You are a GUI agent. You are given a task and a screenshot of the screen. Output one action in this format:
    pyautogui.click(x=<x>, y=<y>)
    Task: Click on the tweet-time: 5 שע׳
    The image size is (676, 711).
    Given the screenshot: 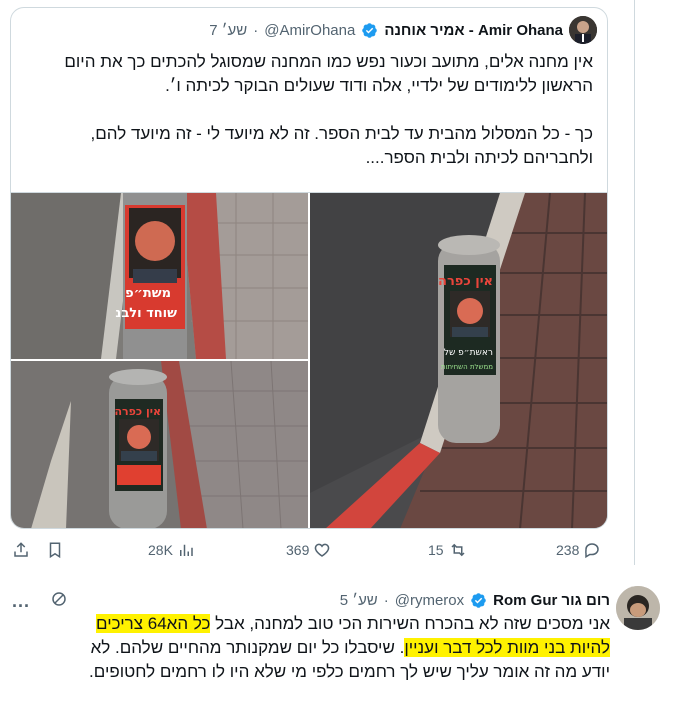 What is the action you would take?
    pyautogui.click(x=359, y=600)
    